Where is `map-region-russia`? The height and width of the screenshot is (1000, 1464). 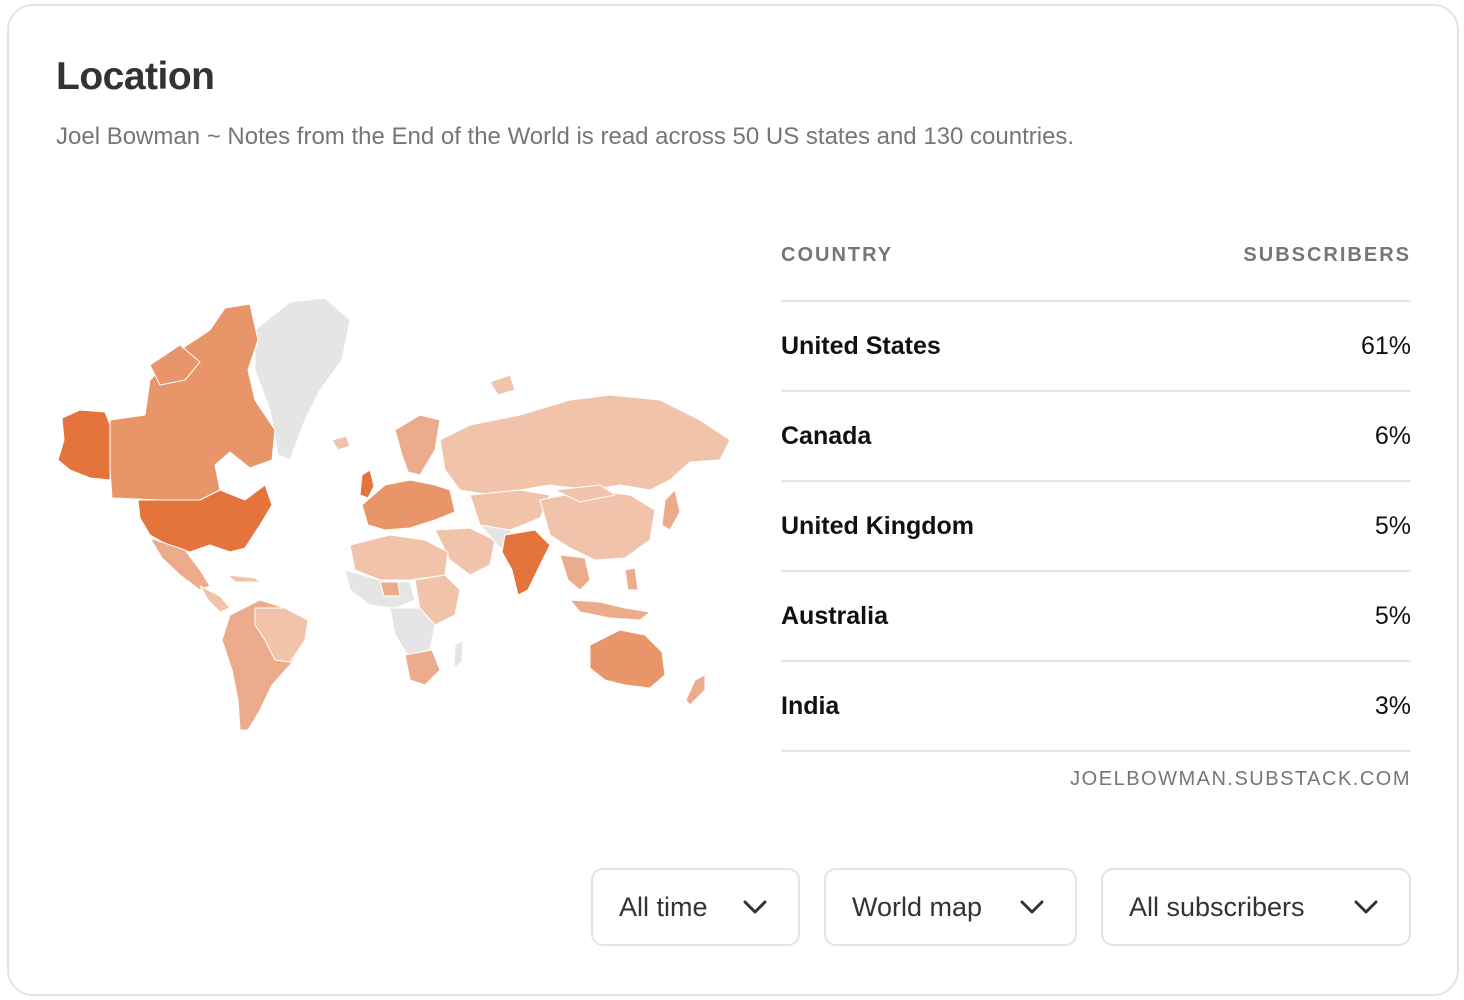
map-region-russia is located at coordinates (585, 445).